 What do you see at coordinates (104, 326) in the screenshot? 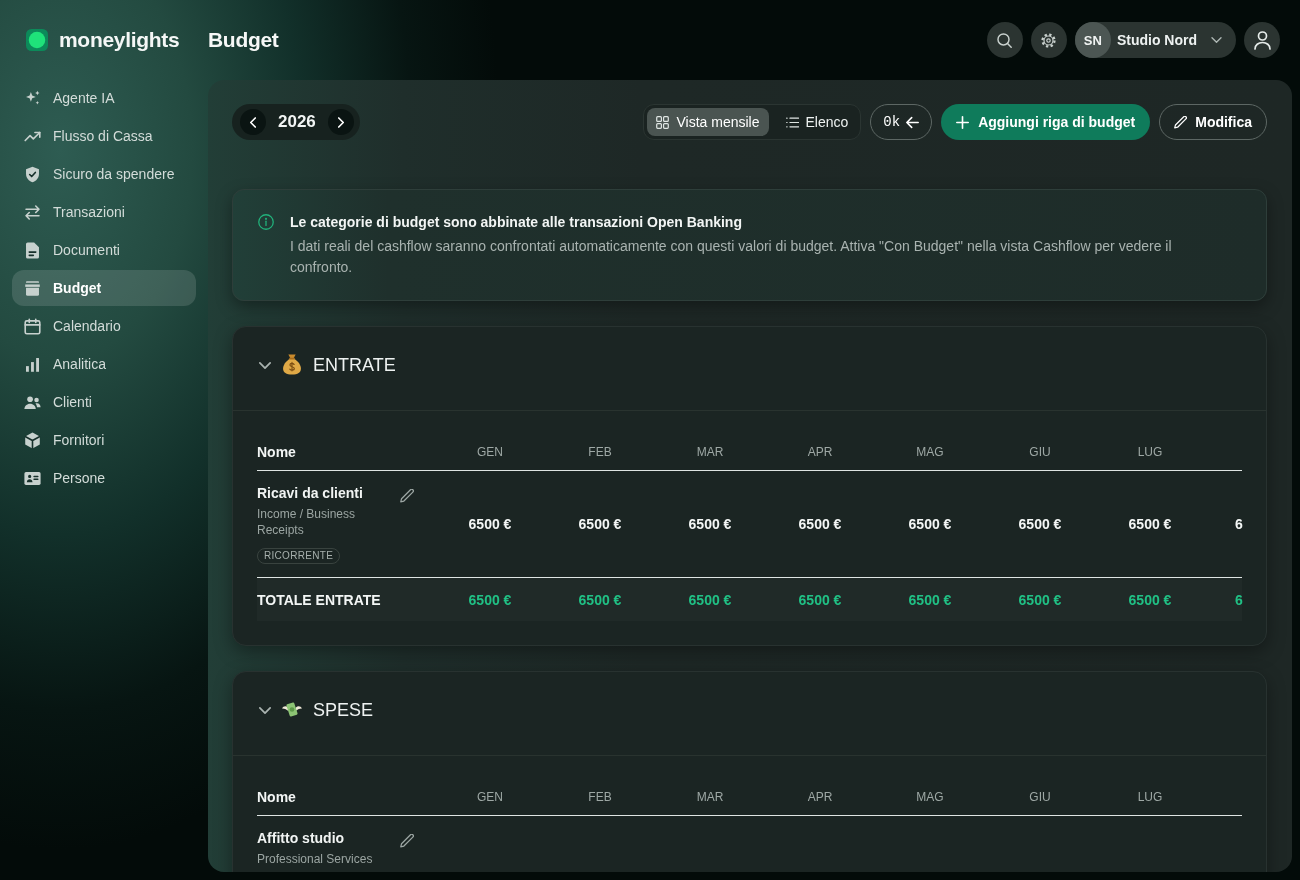
I see `sidebar-item: Calendario` at bounding box center [104, 326].